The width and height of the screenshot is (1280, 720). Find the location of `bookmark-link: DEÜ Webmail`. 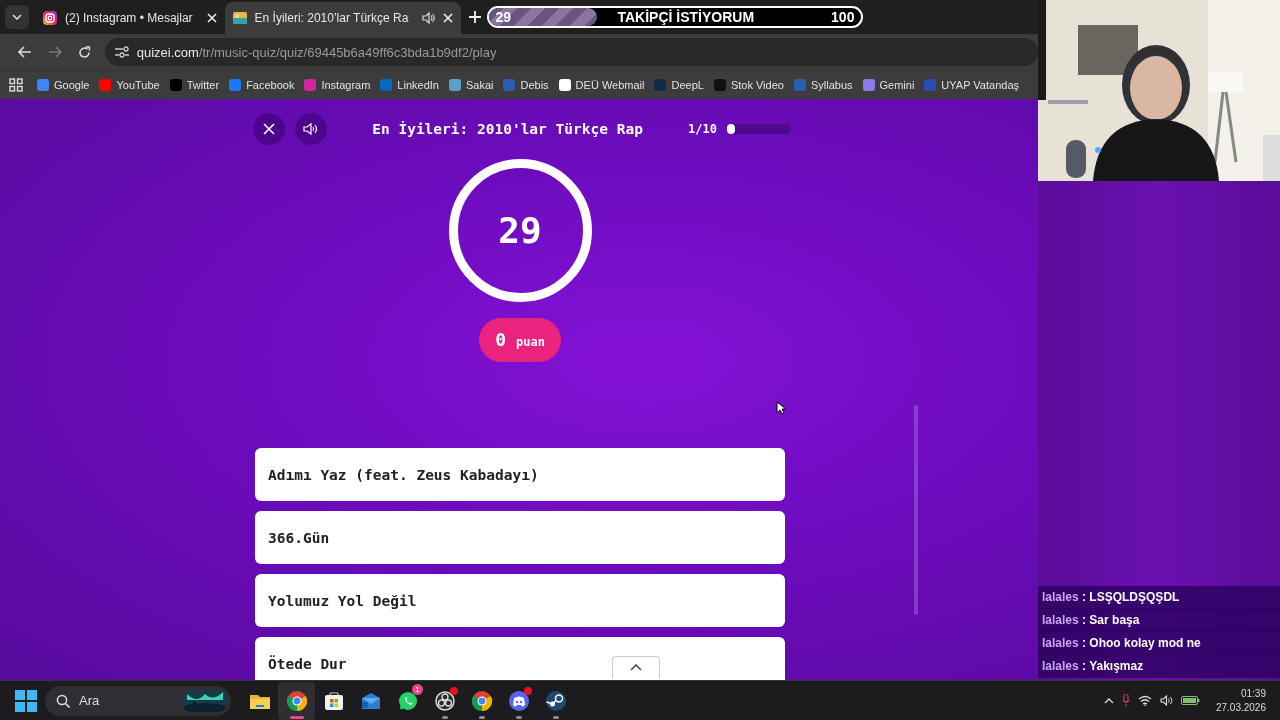

bookmark-link: DEÜ Webmail is located at coordinates (604, 85).